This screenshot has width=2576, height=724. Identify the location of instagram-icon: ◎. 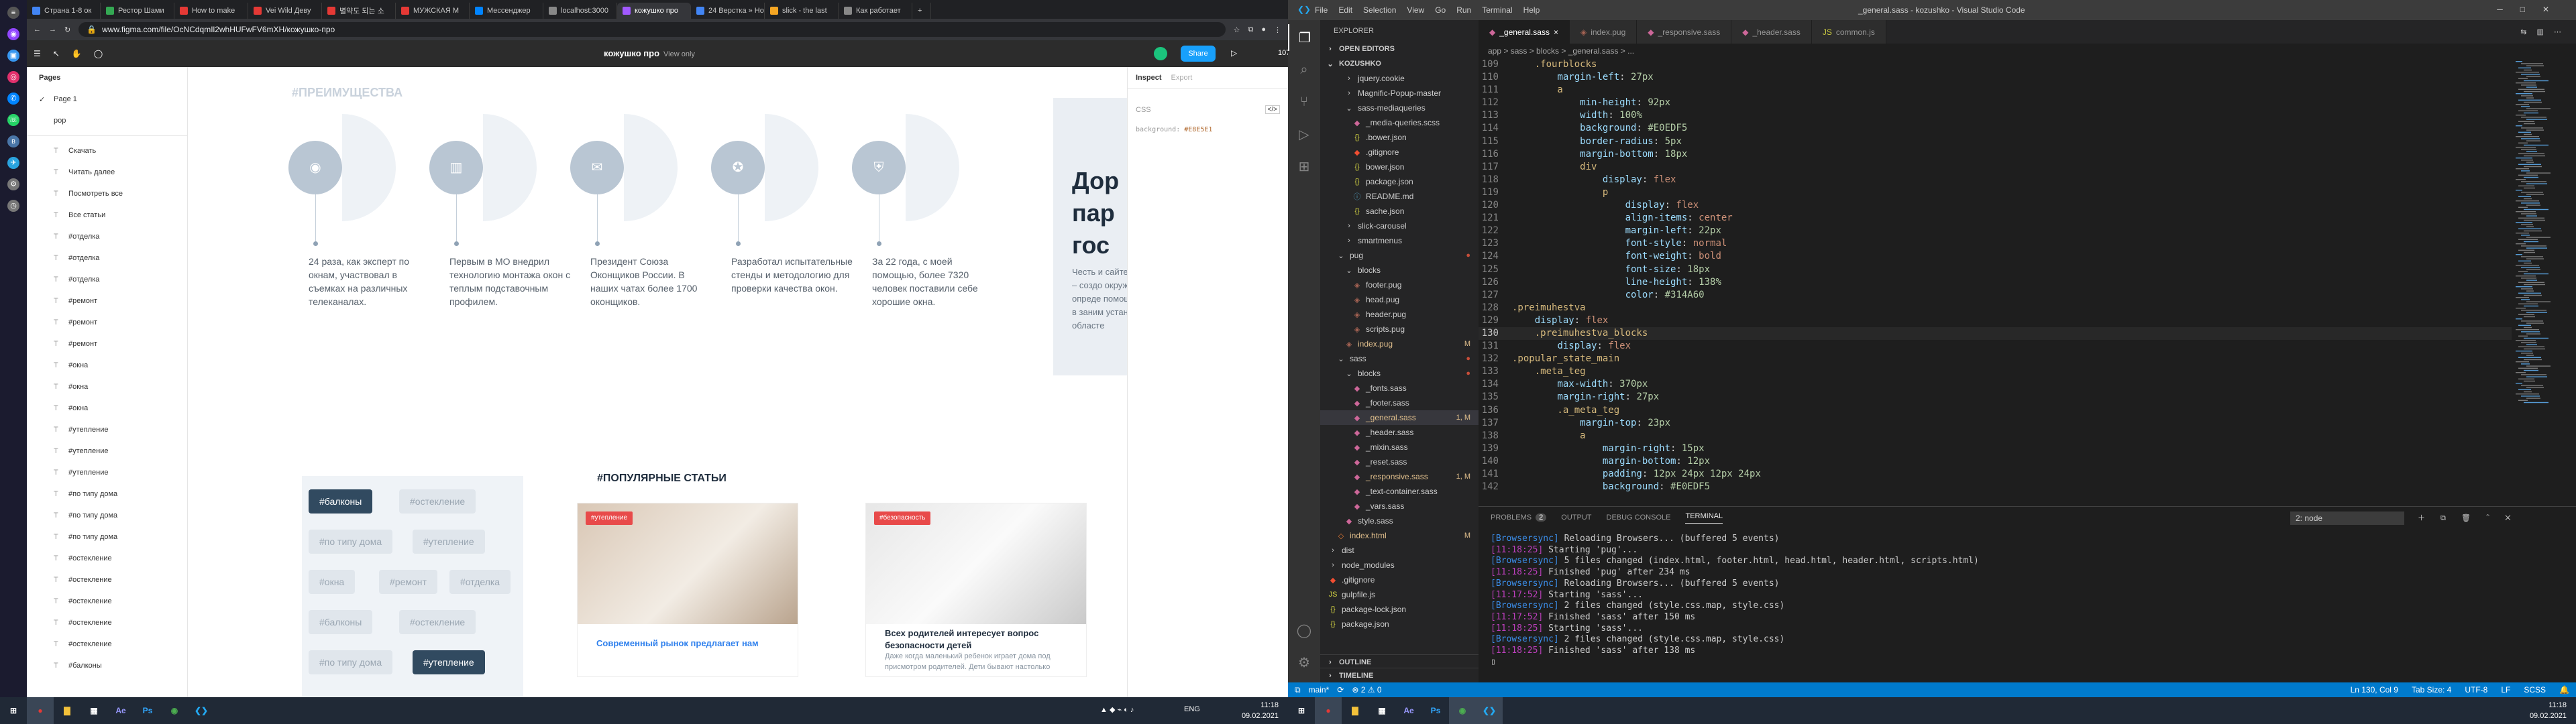
(13, 77).